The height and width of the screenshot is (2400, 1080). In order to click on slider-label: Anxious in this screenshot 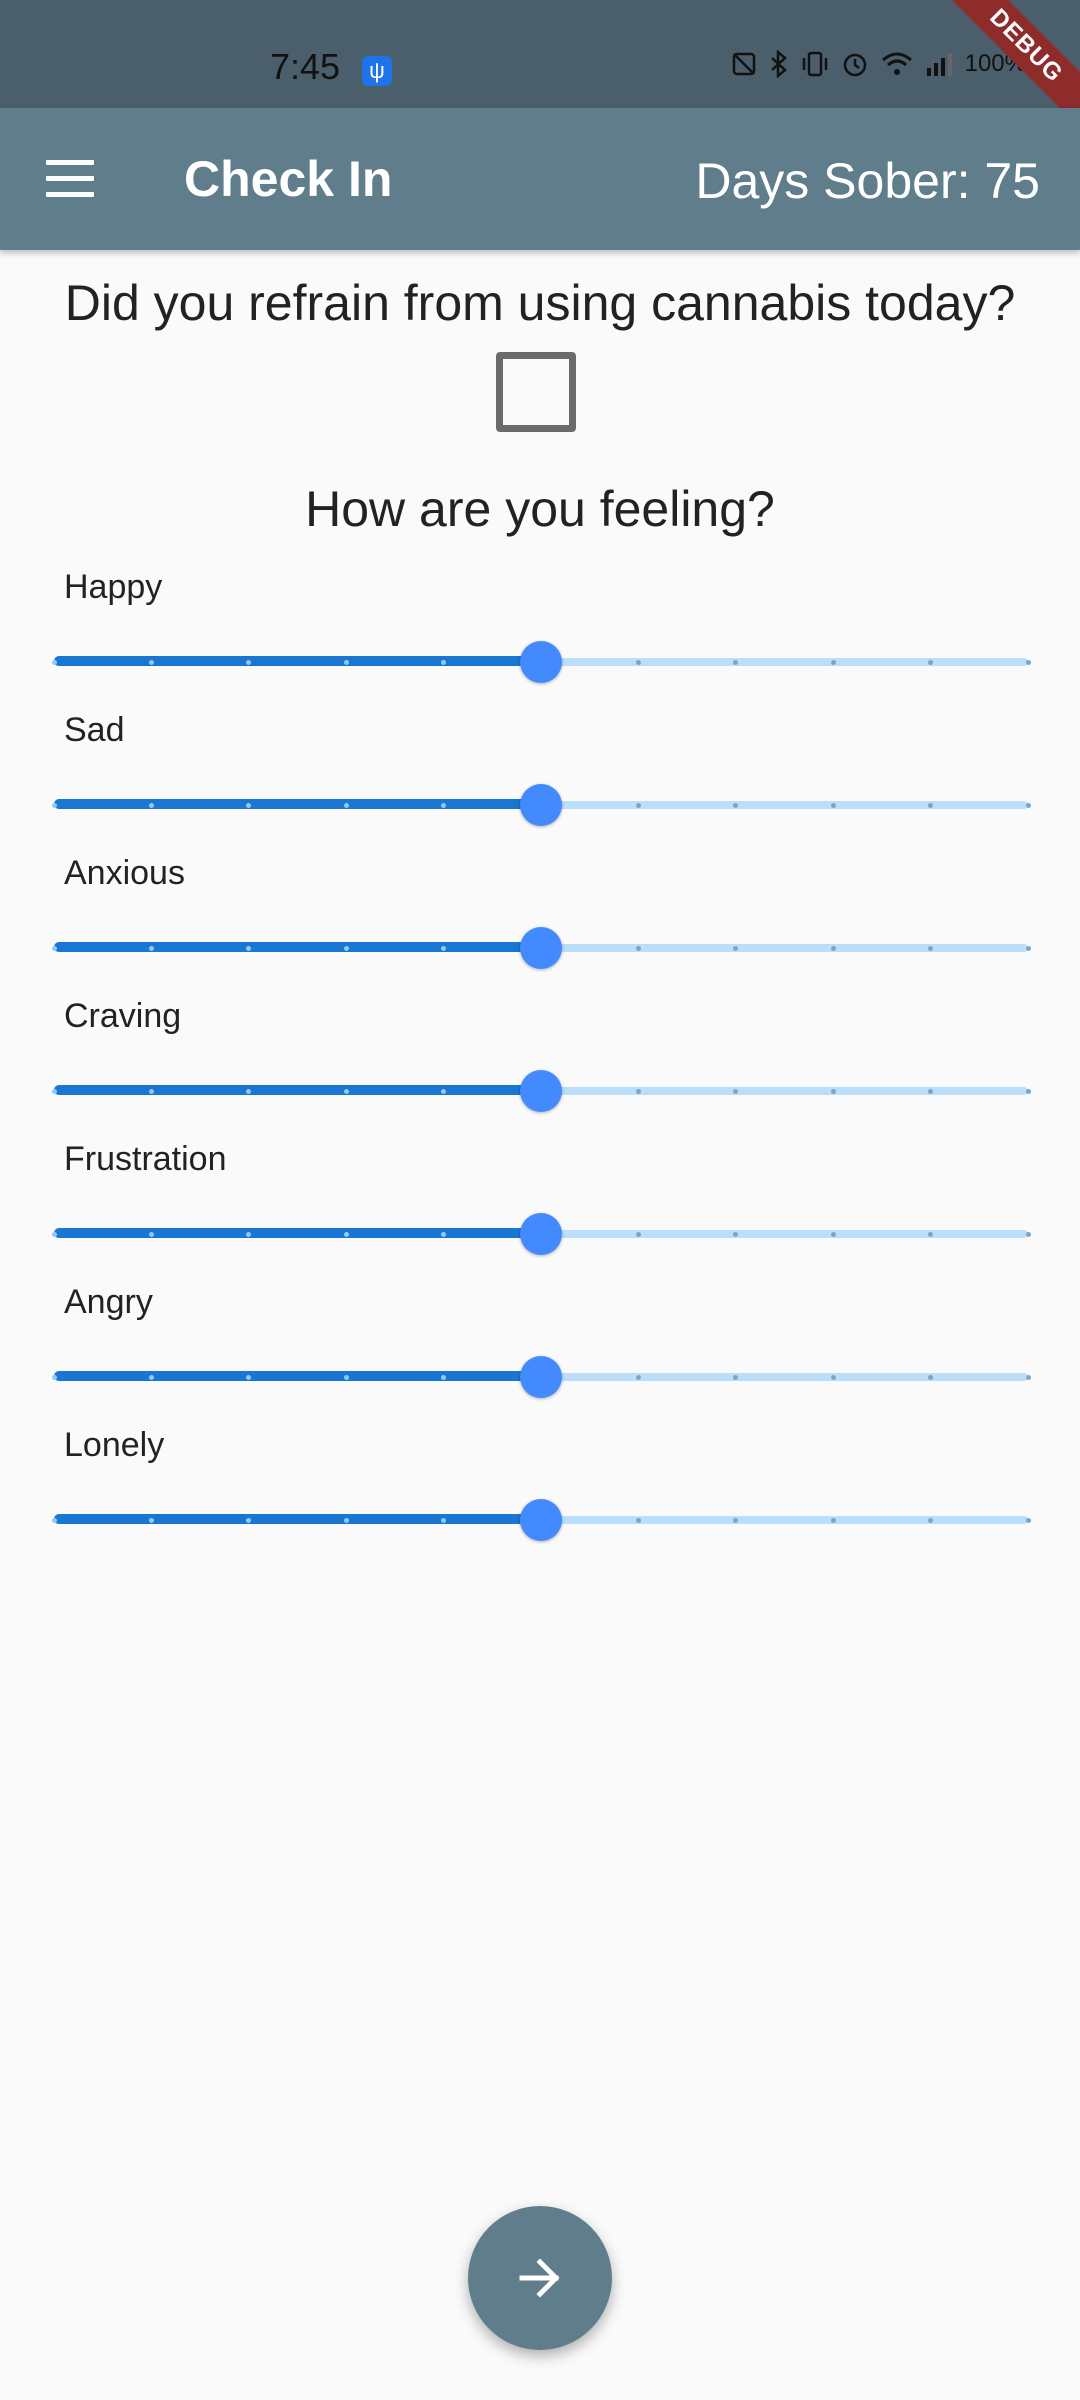, I will do `click(124, 873)`.